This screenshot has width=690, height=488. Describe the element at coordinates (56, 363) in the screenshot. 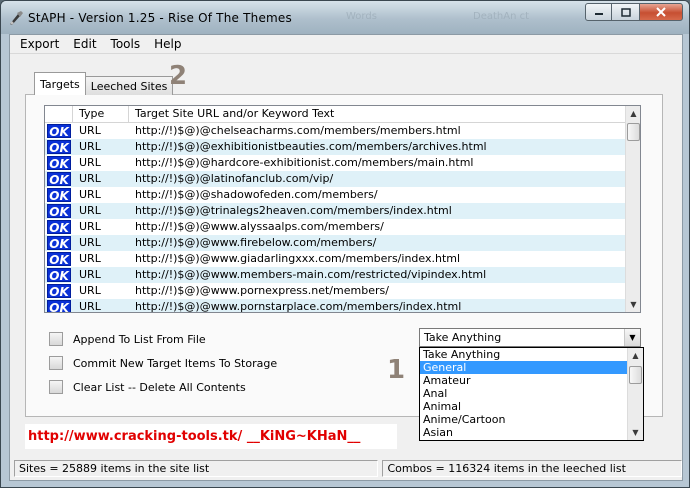

I see `commit-checkbox` at that location.